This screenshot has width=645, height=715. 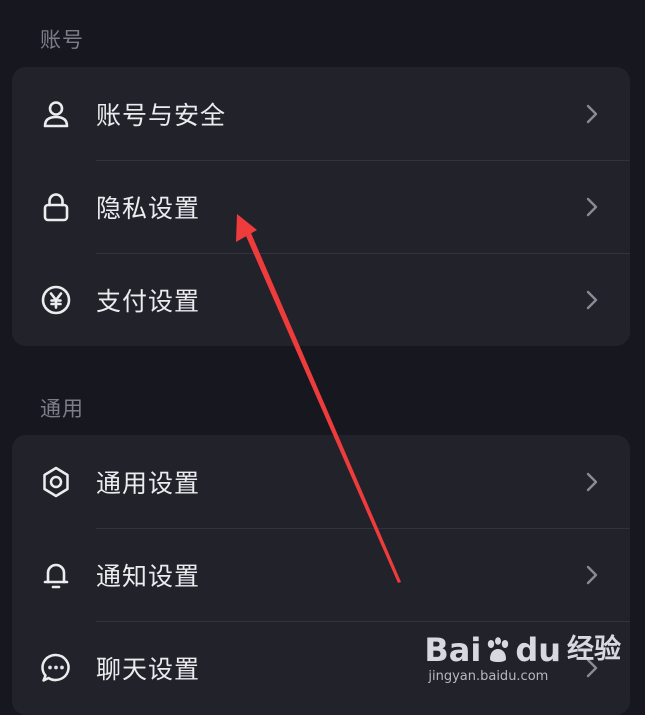 I want to click on baidu-jingyan-watermark: Bai du 经验 jingyan.baidu.com, so click(x=522, y=658).